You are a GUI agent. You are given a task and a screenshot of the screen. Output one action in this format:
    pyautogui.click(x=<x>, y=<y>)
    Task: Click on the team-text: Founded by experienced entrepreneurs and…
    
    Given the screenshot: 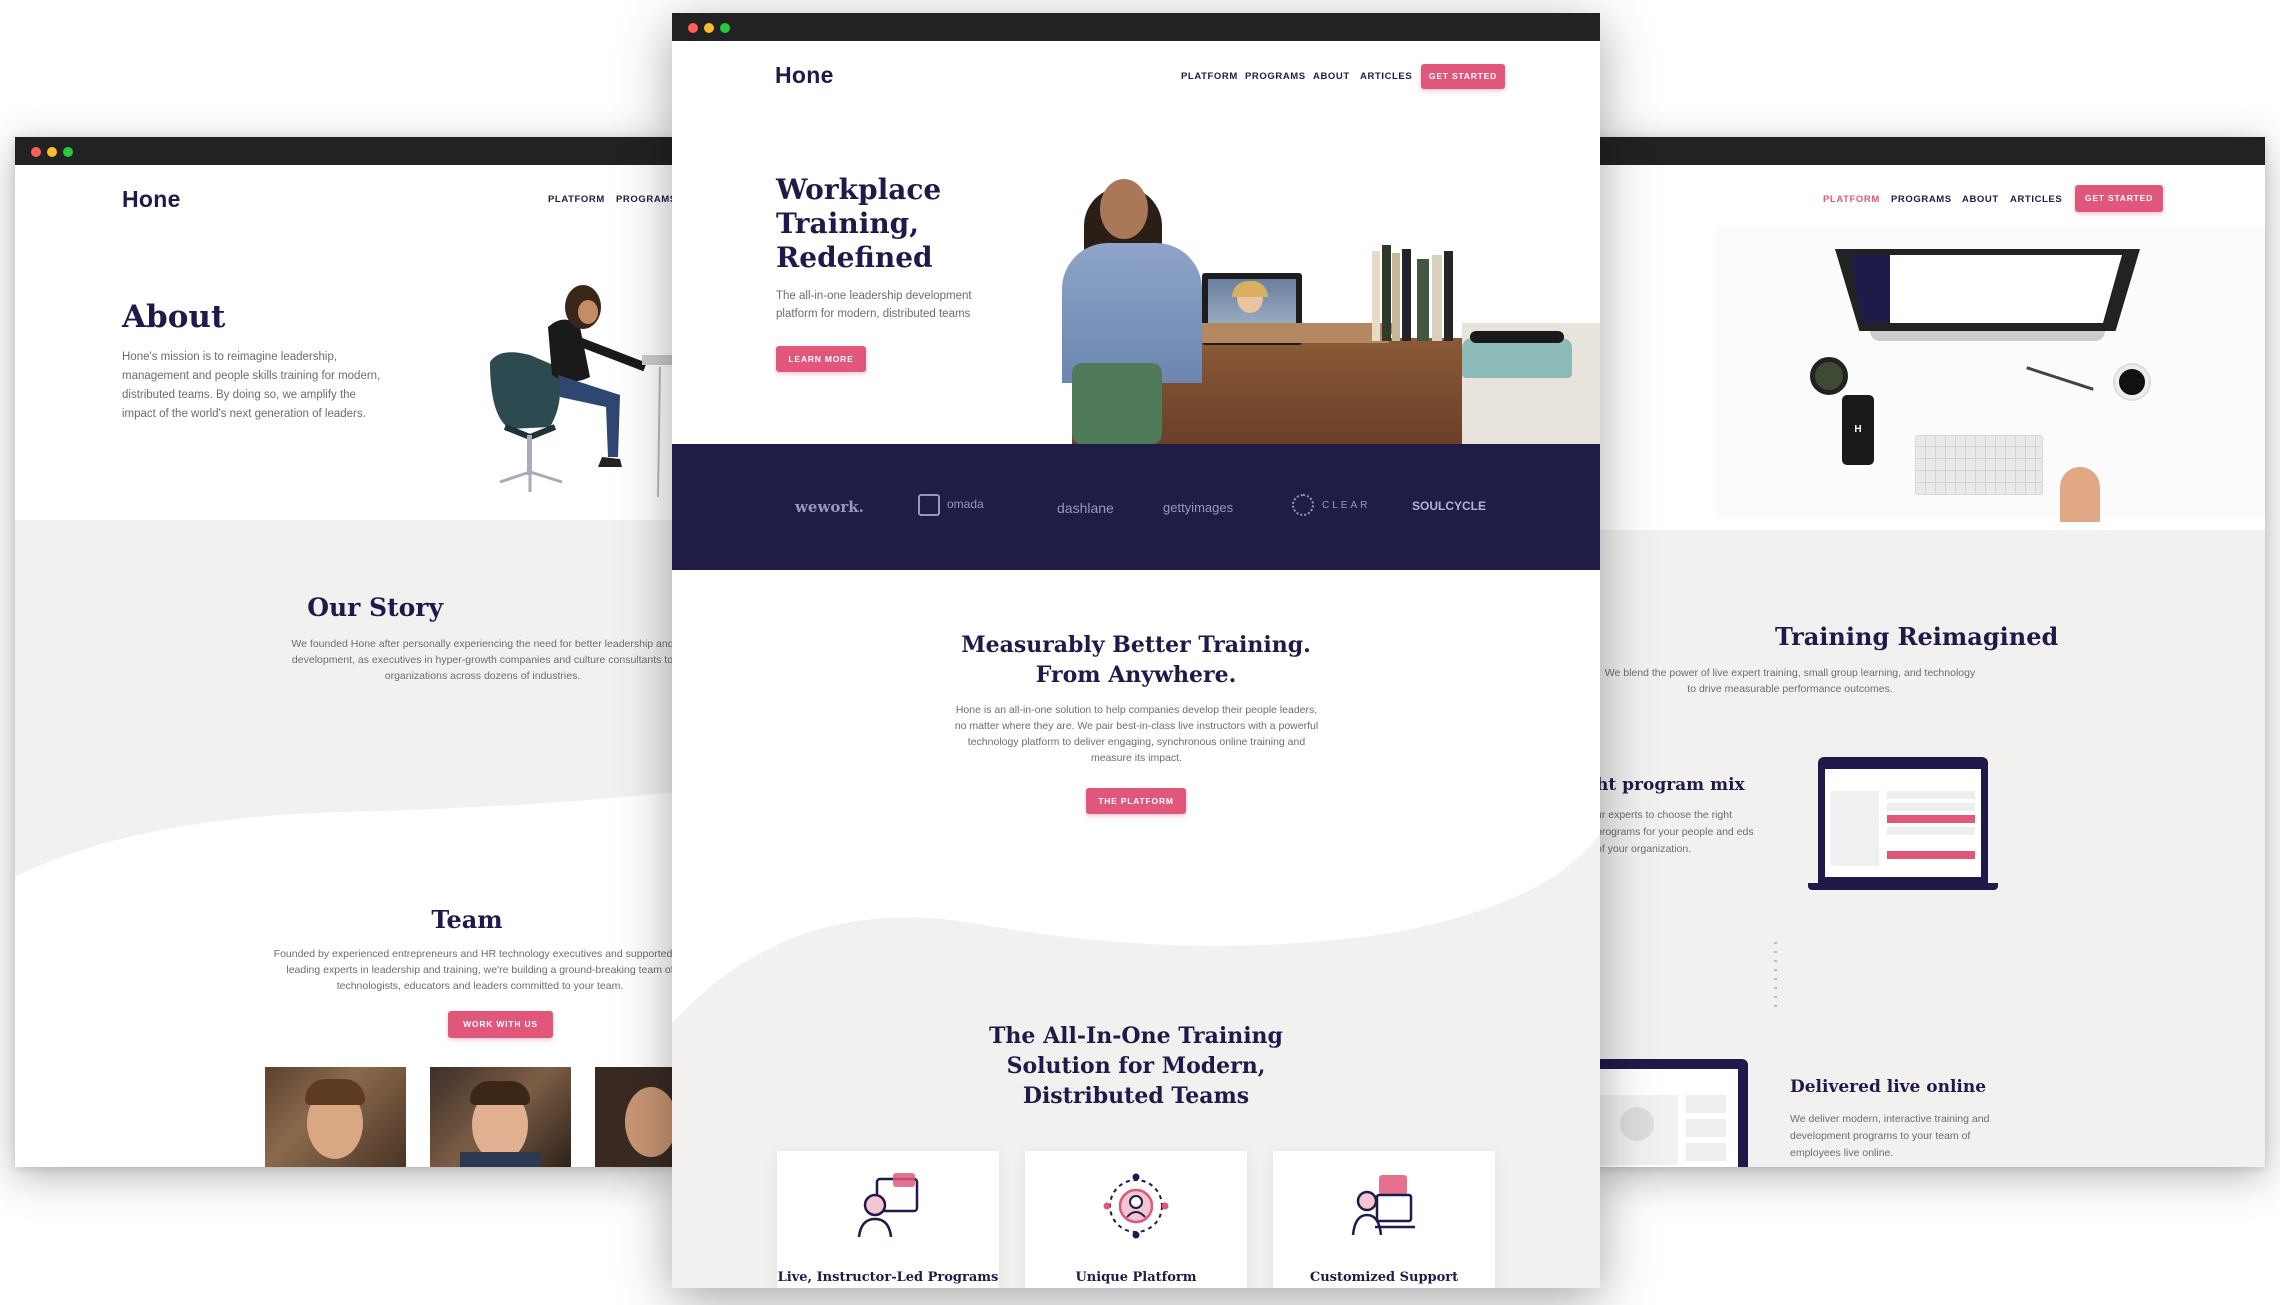 What is the action you would take?
    pyautogui.click(x=474, y=970)
    